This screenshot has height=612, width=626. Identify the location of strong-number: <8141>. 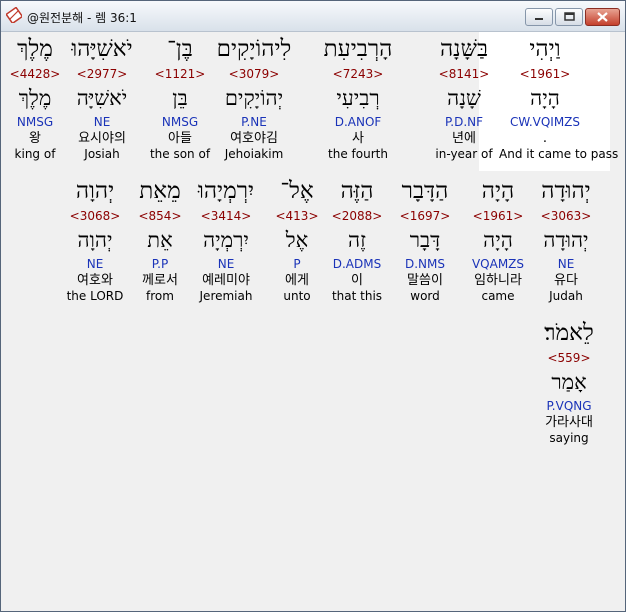
(464, 74).